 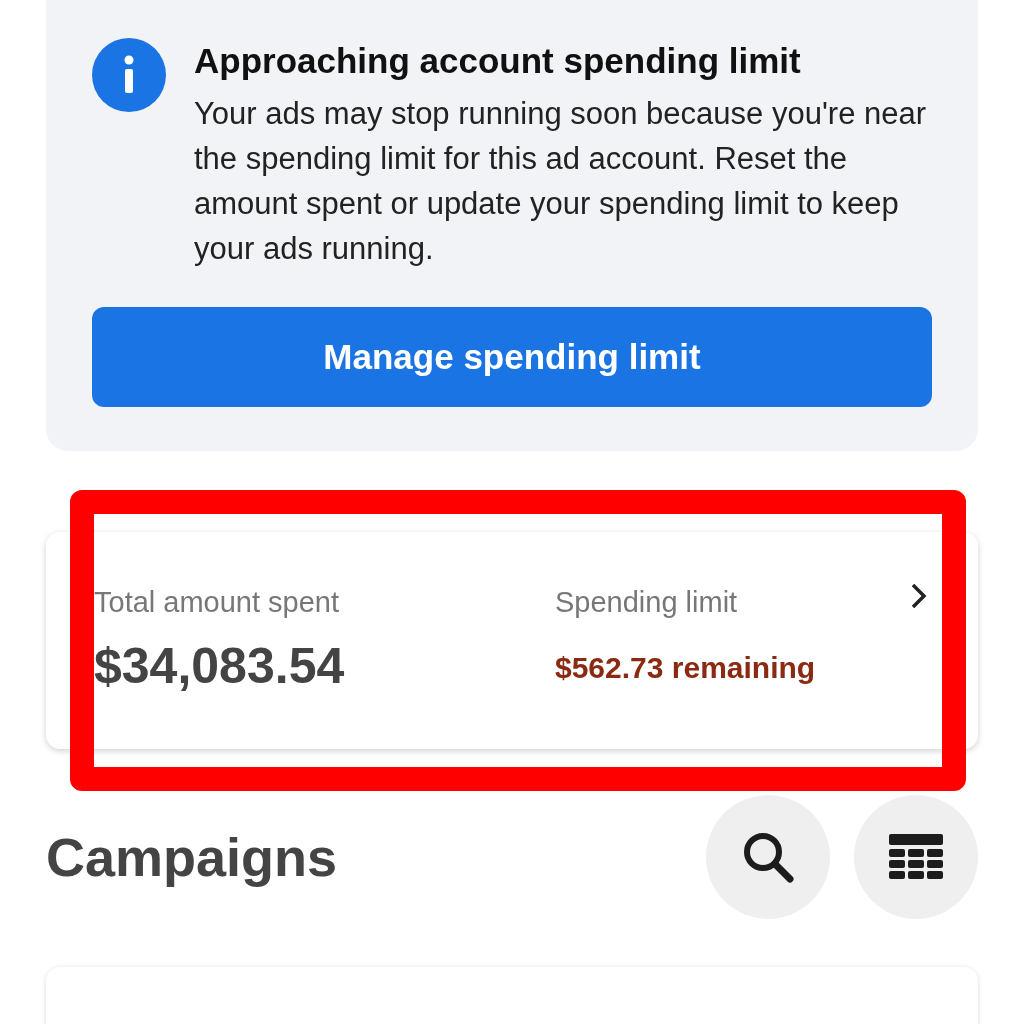 What do you see at coordinates (561, 181) in the screenshot?
I see `alert-message: Your ads may stop running soon because you're near the spending limit for this ad account. Reset the amount spent or update your spending limit to keep your ads running.` at bounding box center [561, 181].